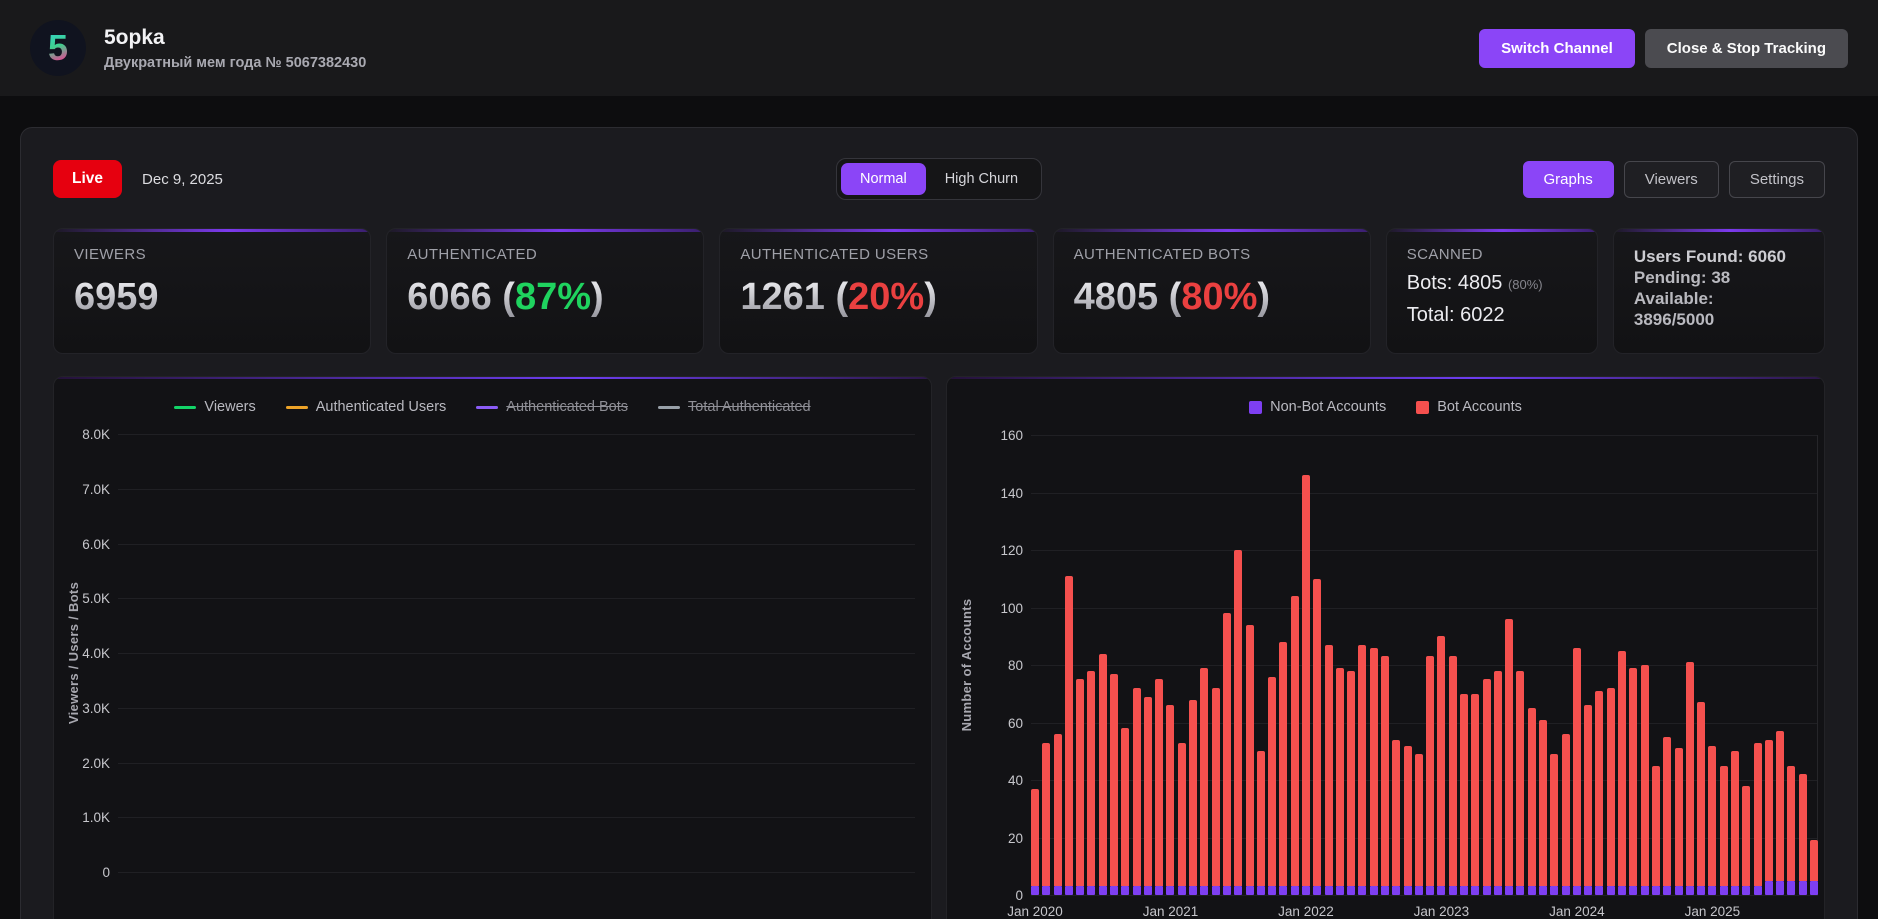 This screenshot has width=1878, height=919. Describe the element at coordinates (1568, 179) in the screenshot. I see `tab-graphs: Graphs` at that location.